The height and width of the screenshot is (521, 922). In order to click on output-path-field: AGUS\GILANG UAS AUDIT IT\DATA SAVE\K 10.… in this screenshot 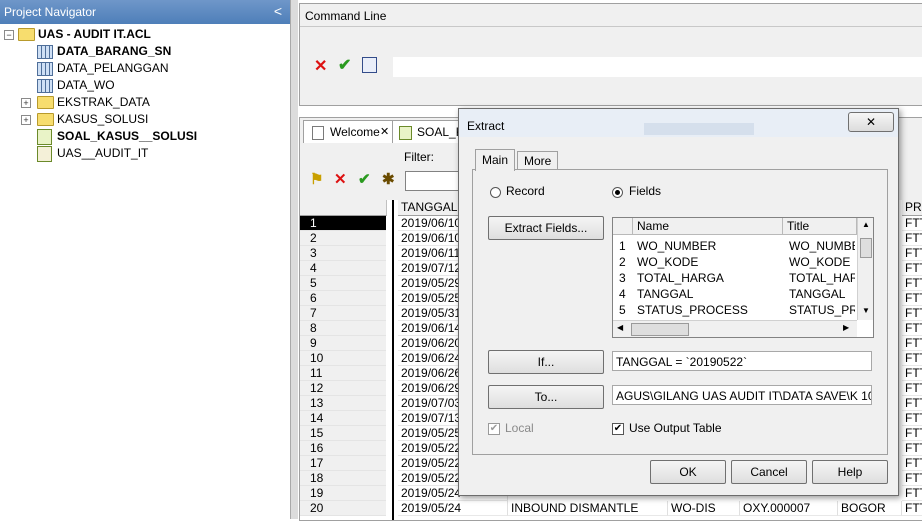, I will do `click(742, 395)`.